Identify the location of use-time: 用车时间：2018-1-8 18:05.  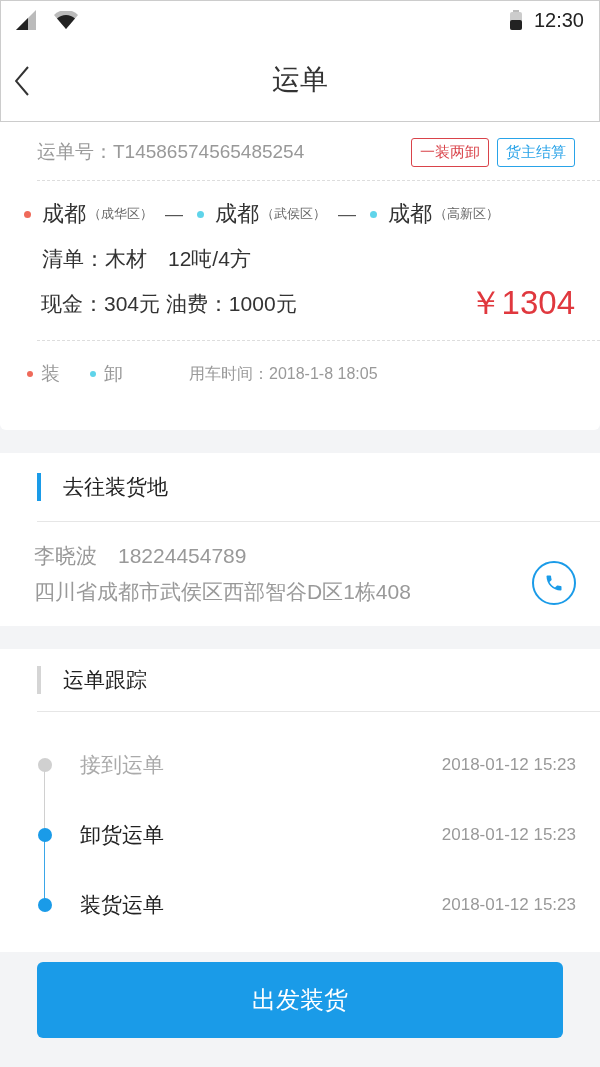
(283, 373).